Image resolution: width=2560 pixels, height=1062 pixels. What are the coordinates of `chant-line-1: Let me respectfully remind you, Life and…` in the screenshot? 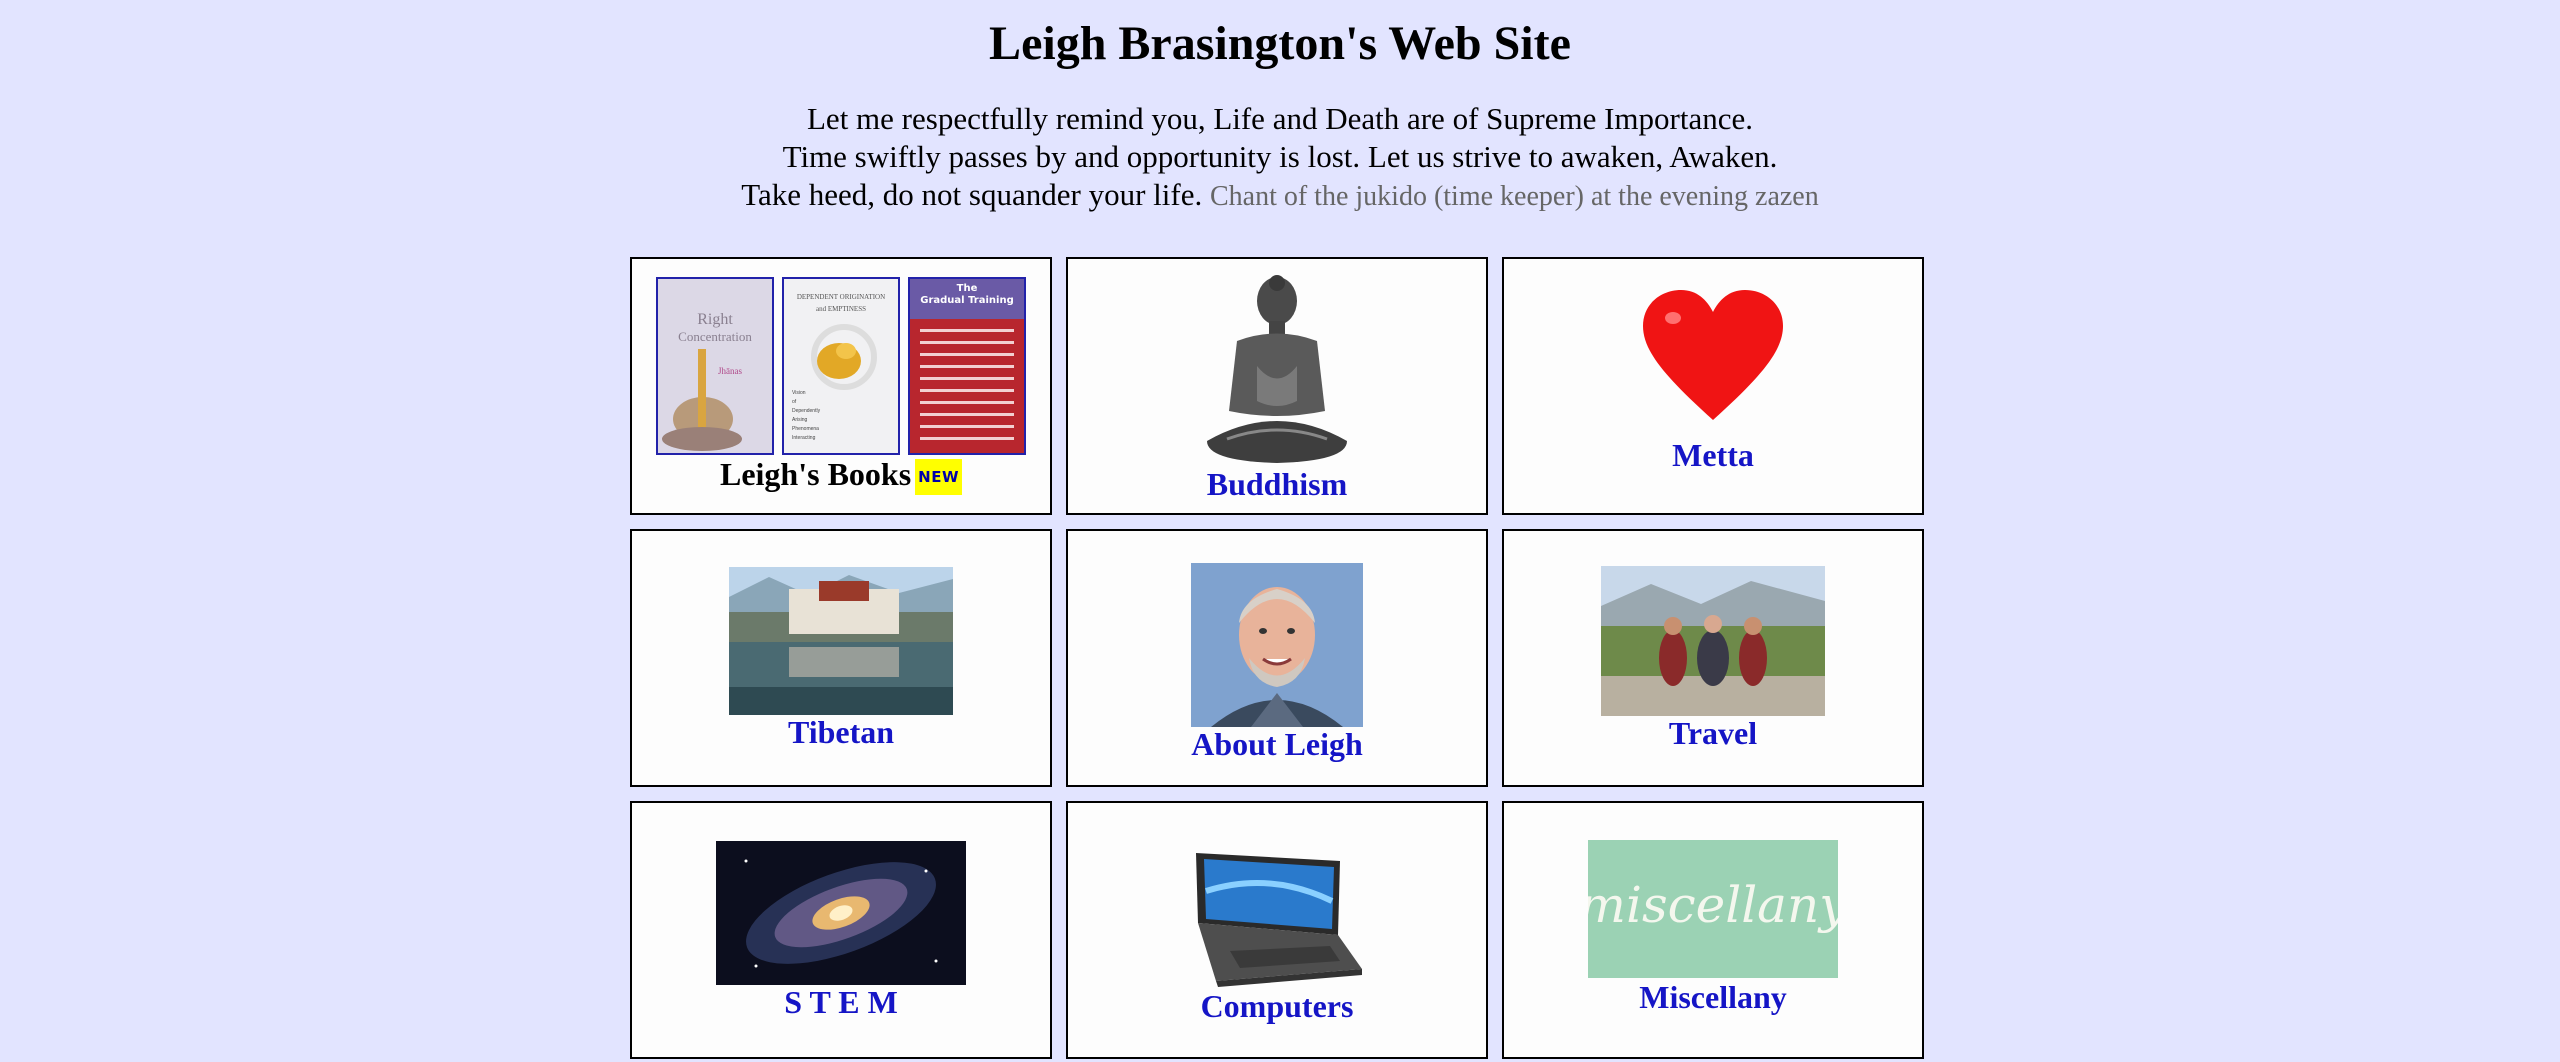 It's located at (1280, 118).